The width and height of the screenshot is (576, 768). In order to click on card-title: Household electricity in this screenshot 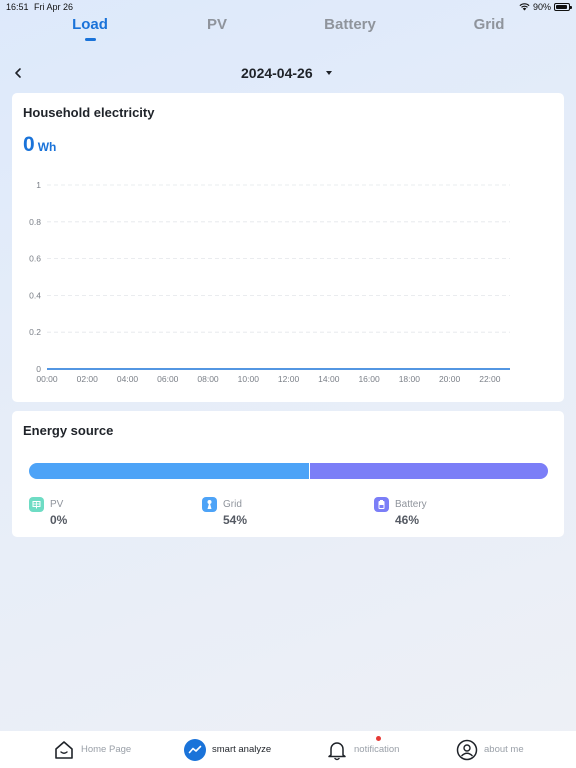, I will do `click(89, 112)`.